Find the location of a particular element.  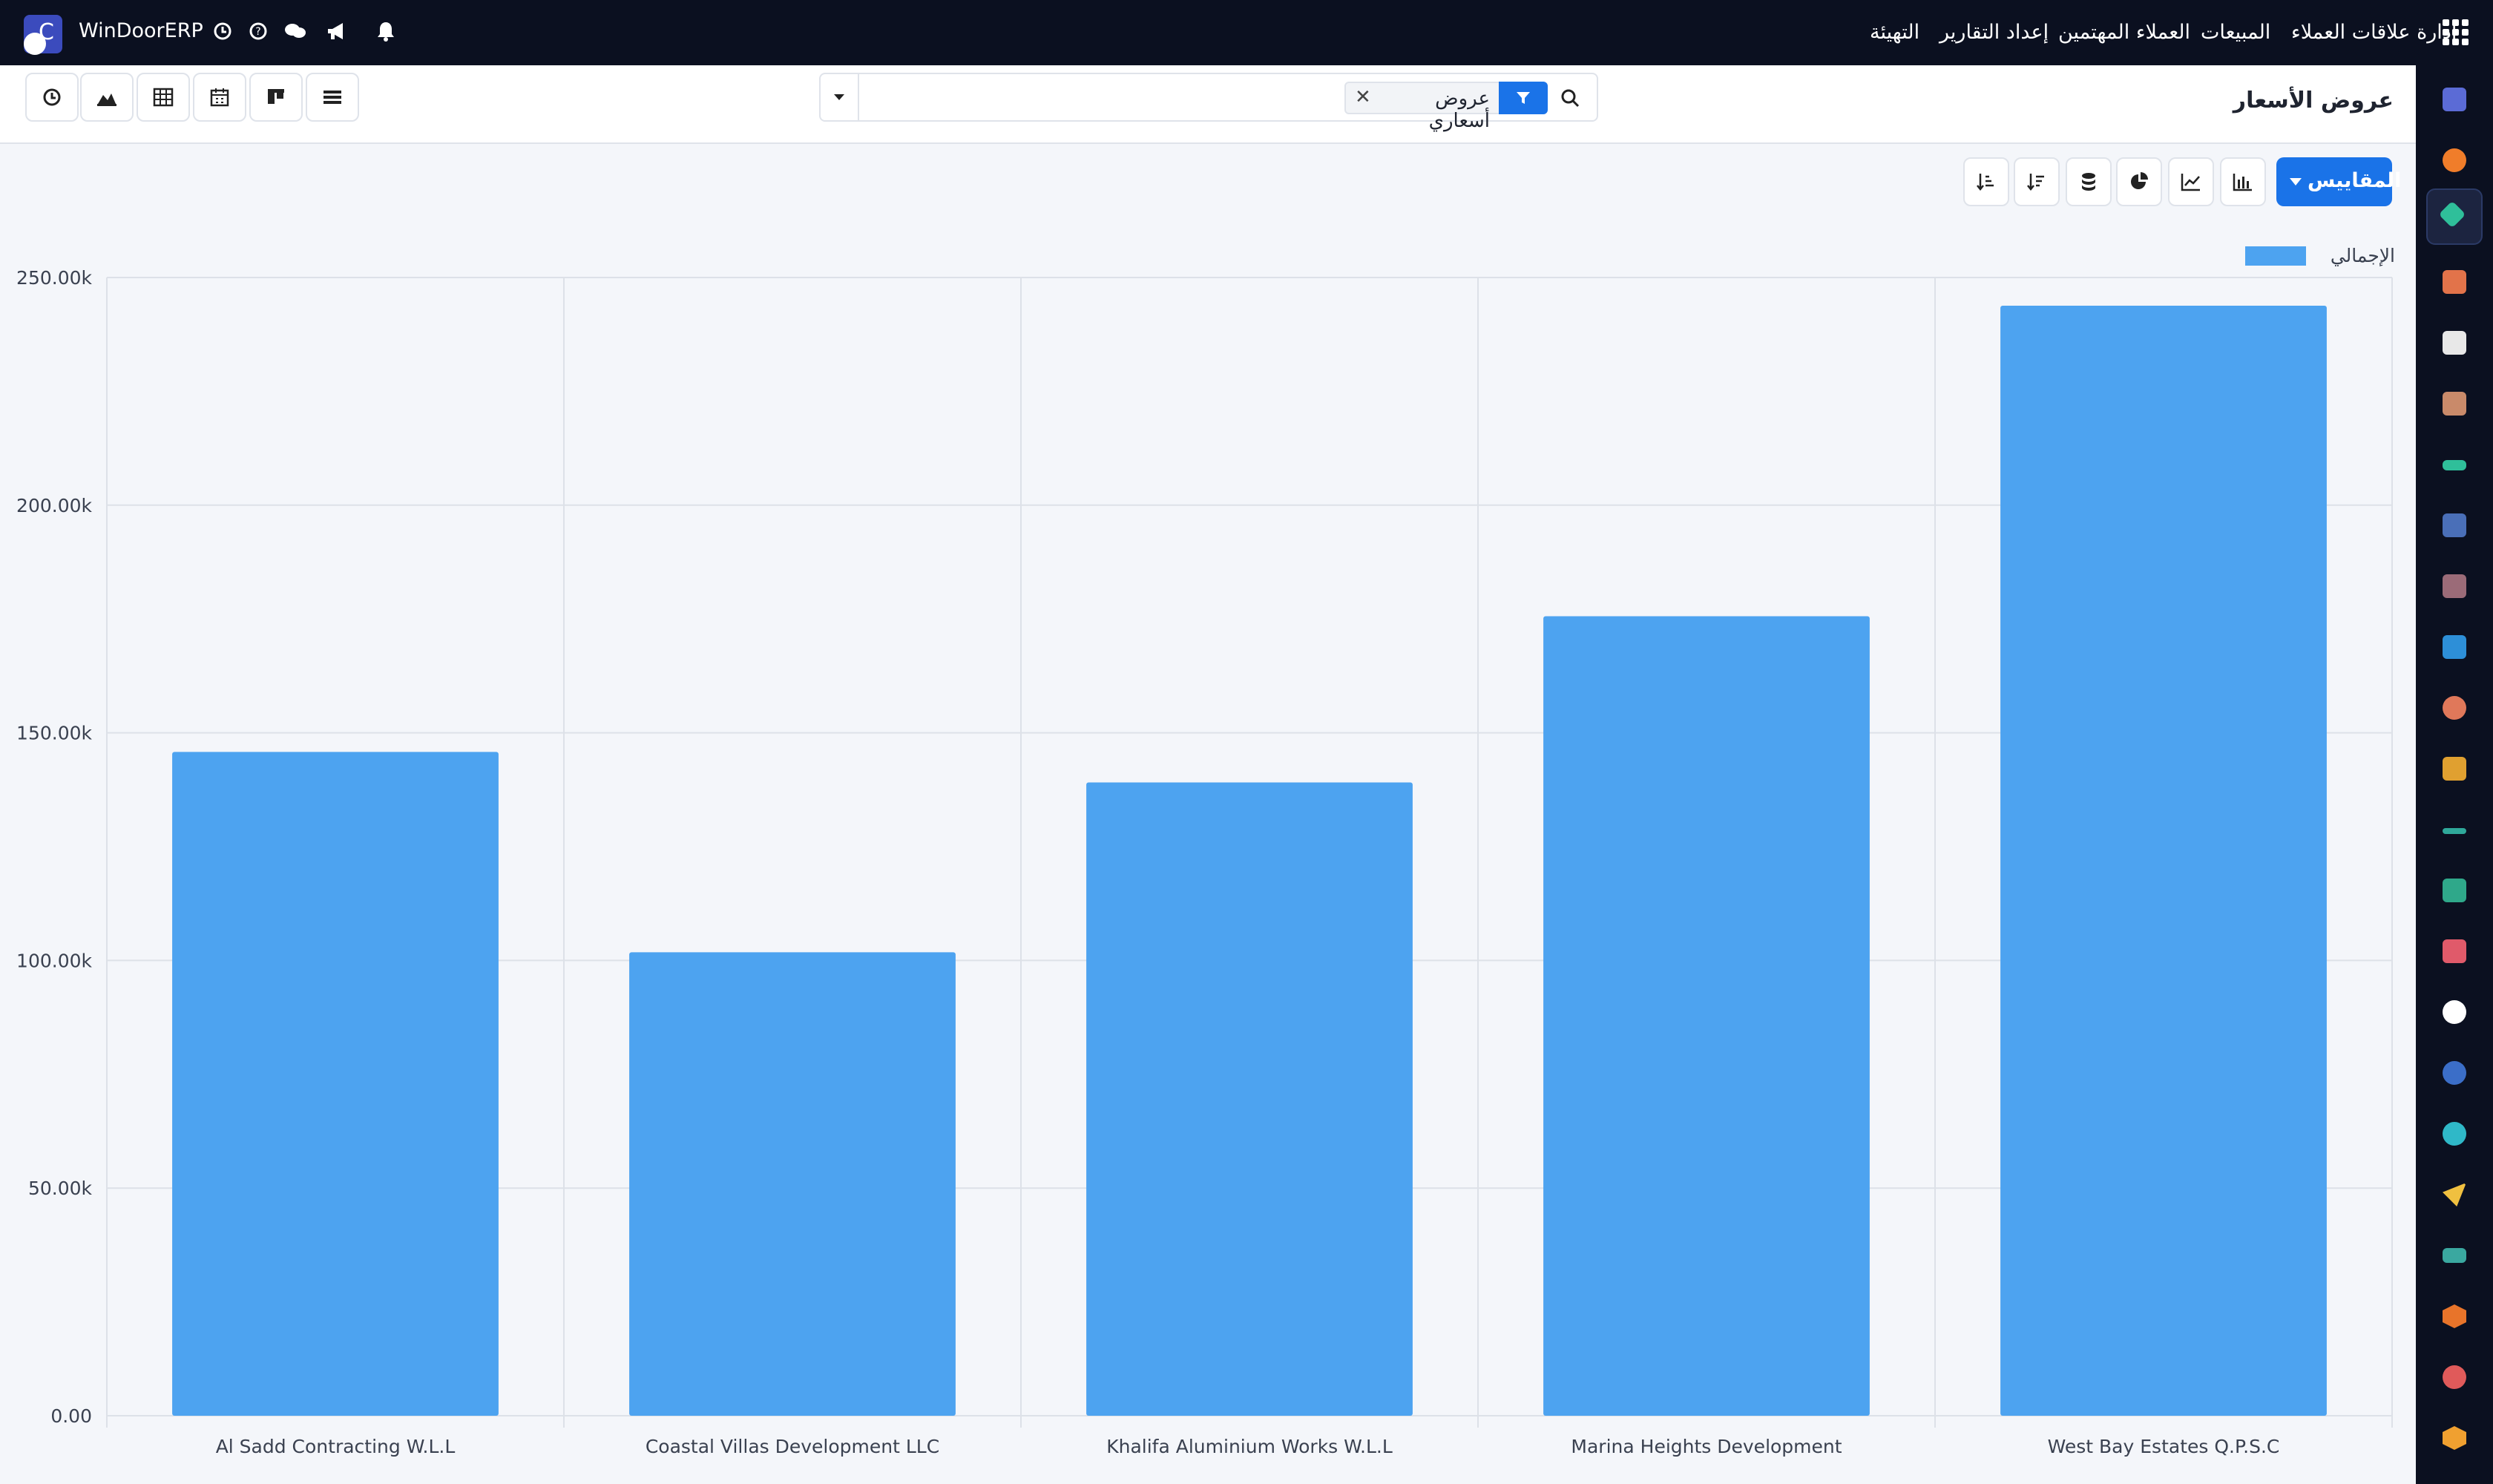

search-facet: ✕ عروض أسعاري is located at coordinates (1446, 107).